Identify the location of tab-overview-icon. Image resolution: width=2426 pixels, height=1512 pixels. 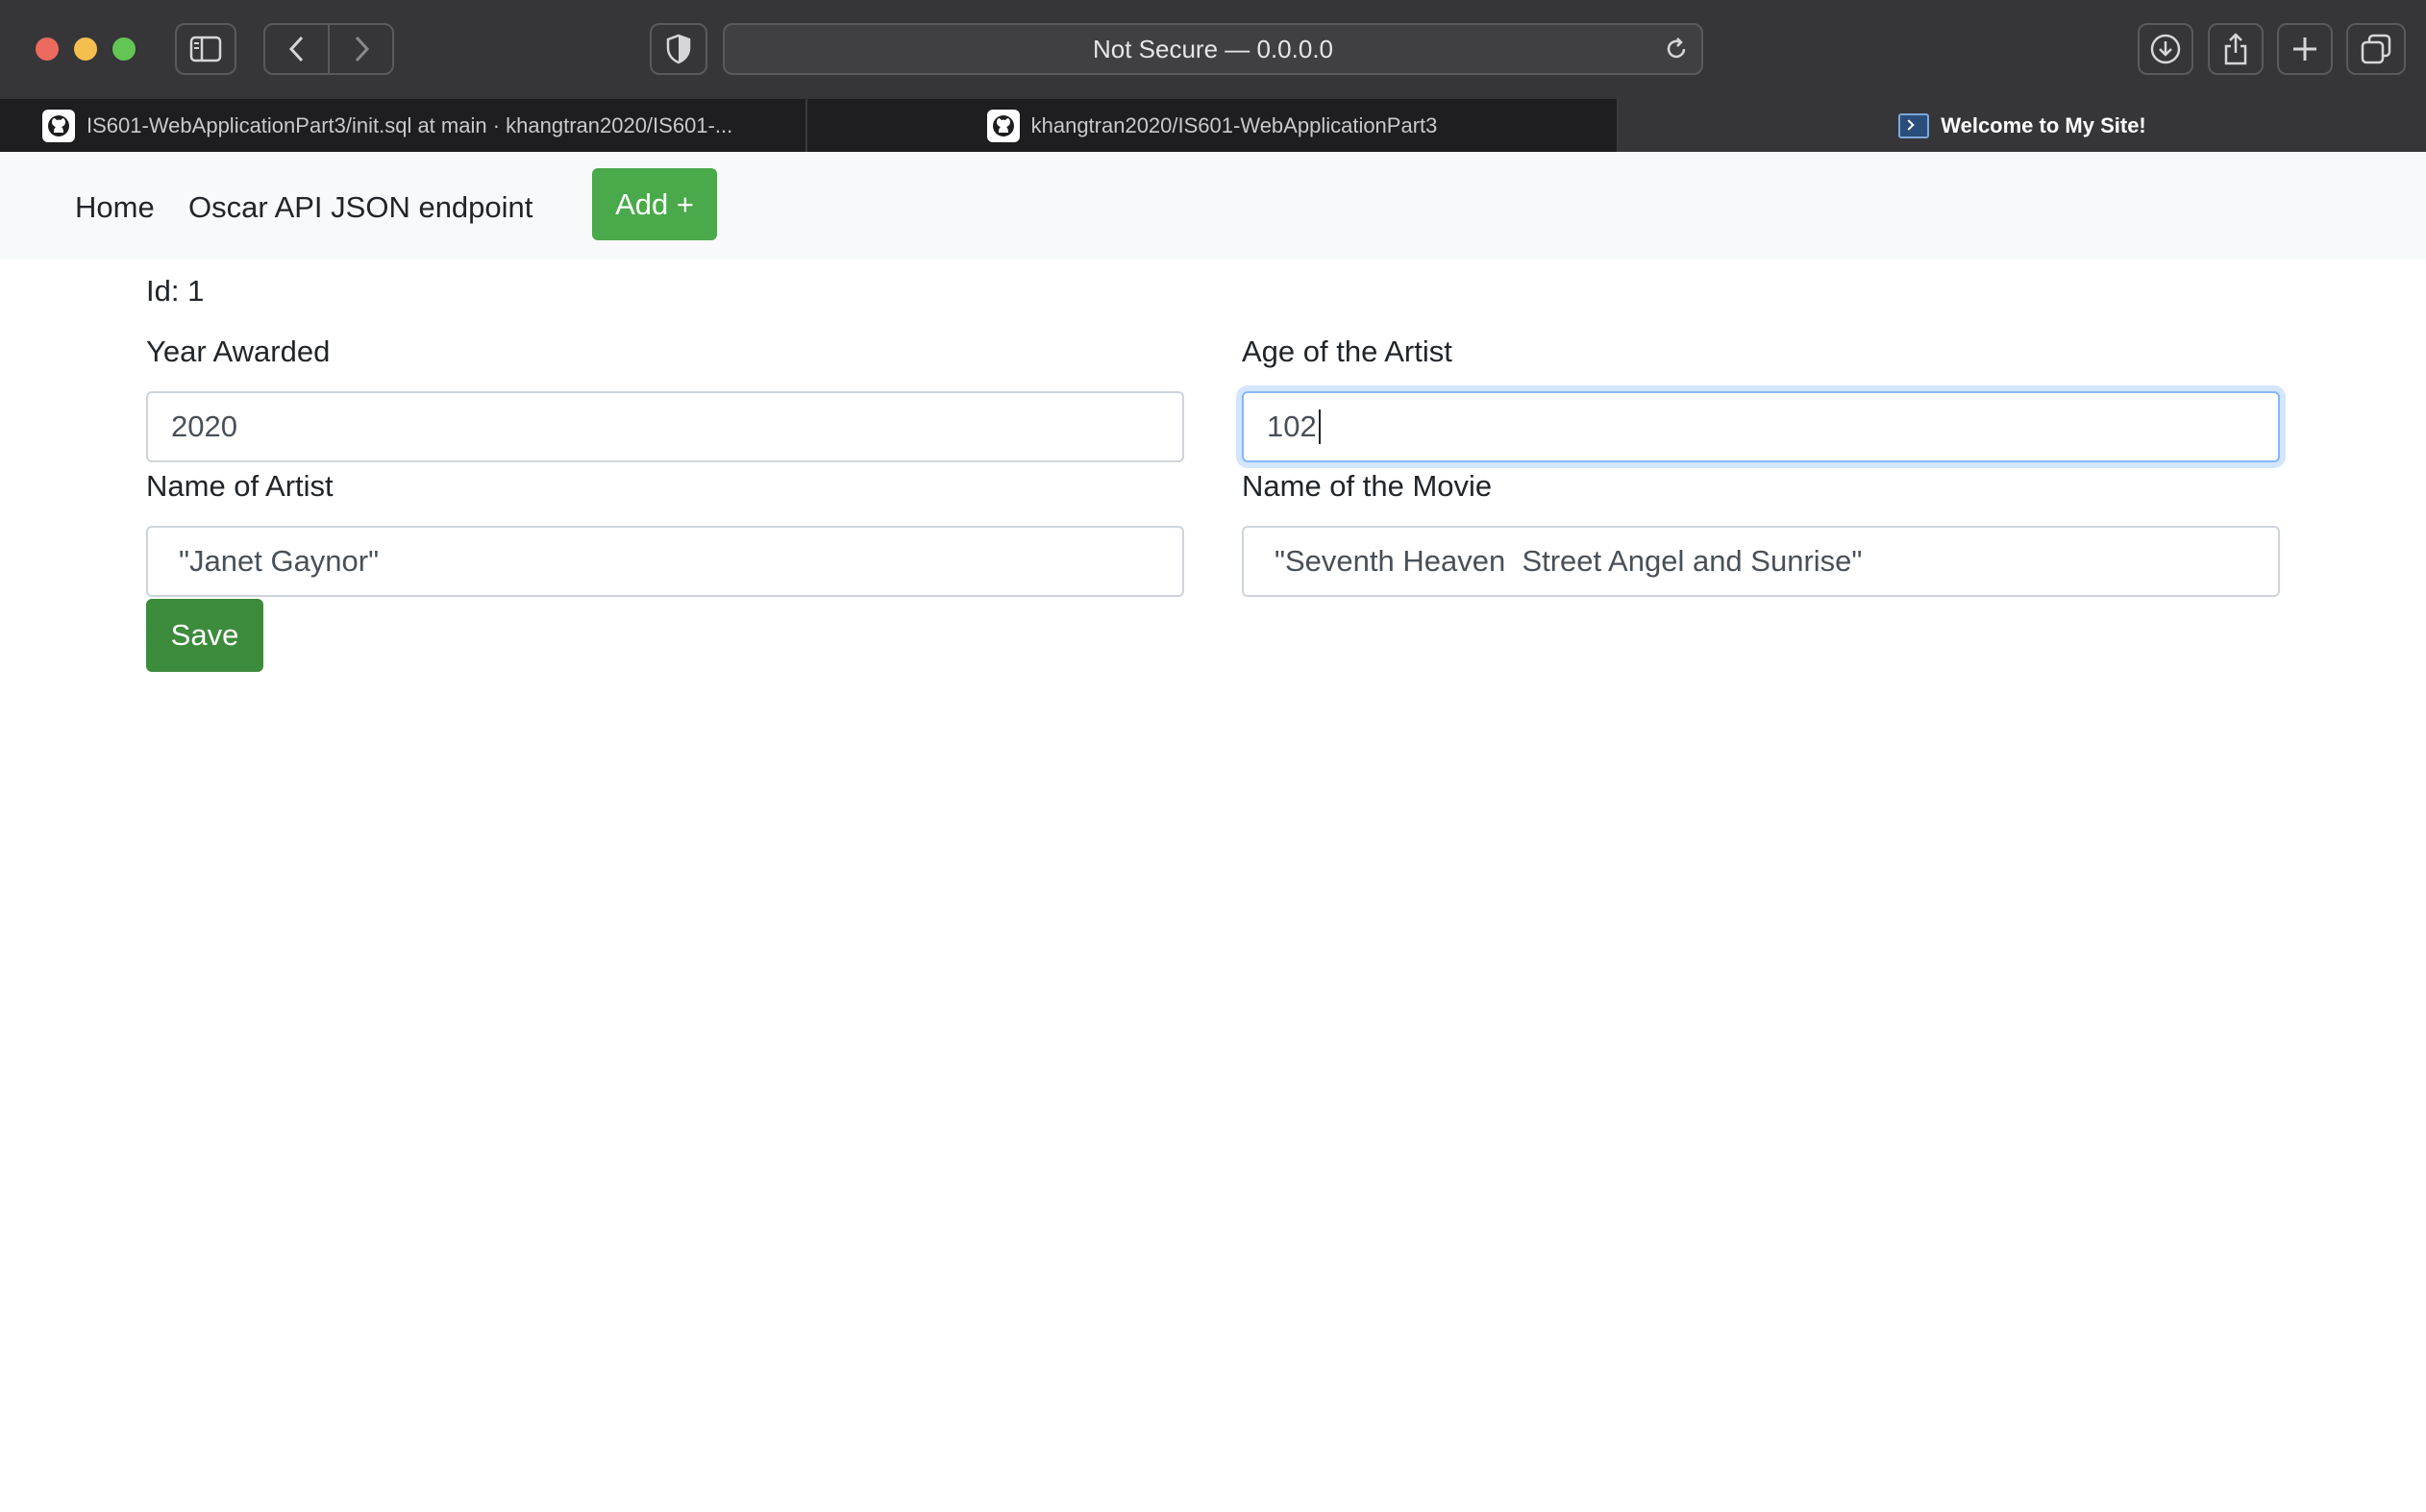
(2376, 49).